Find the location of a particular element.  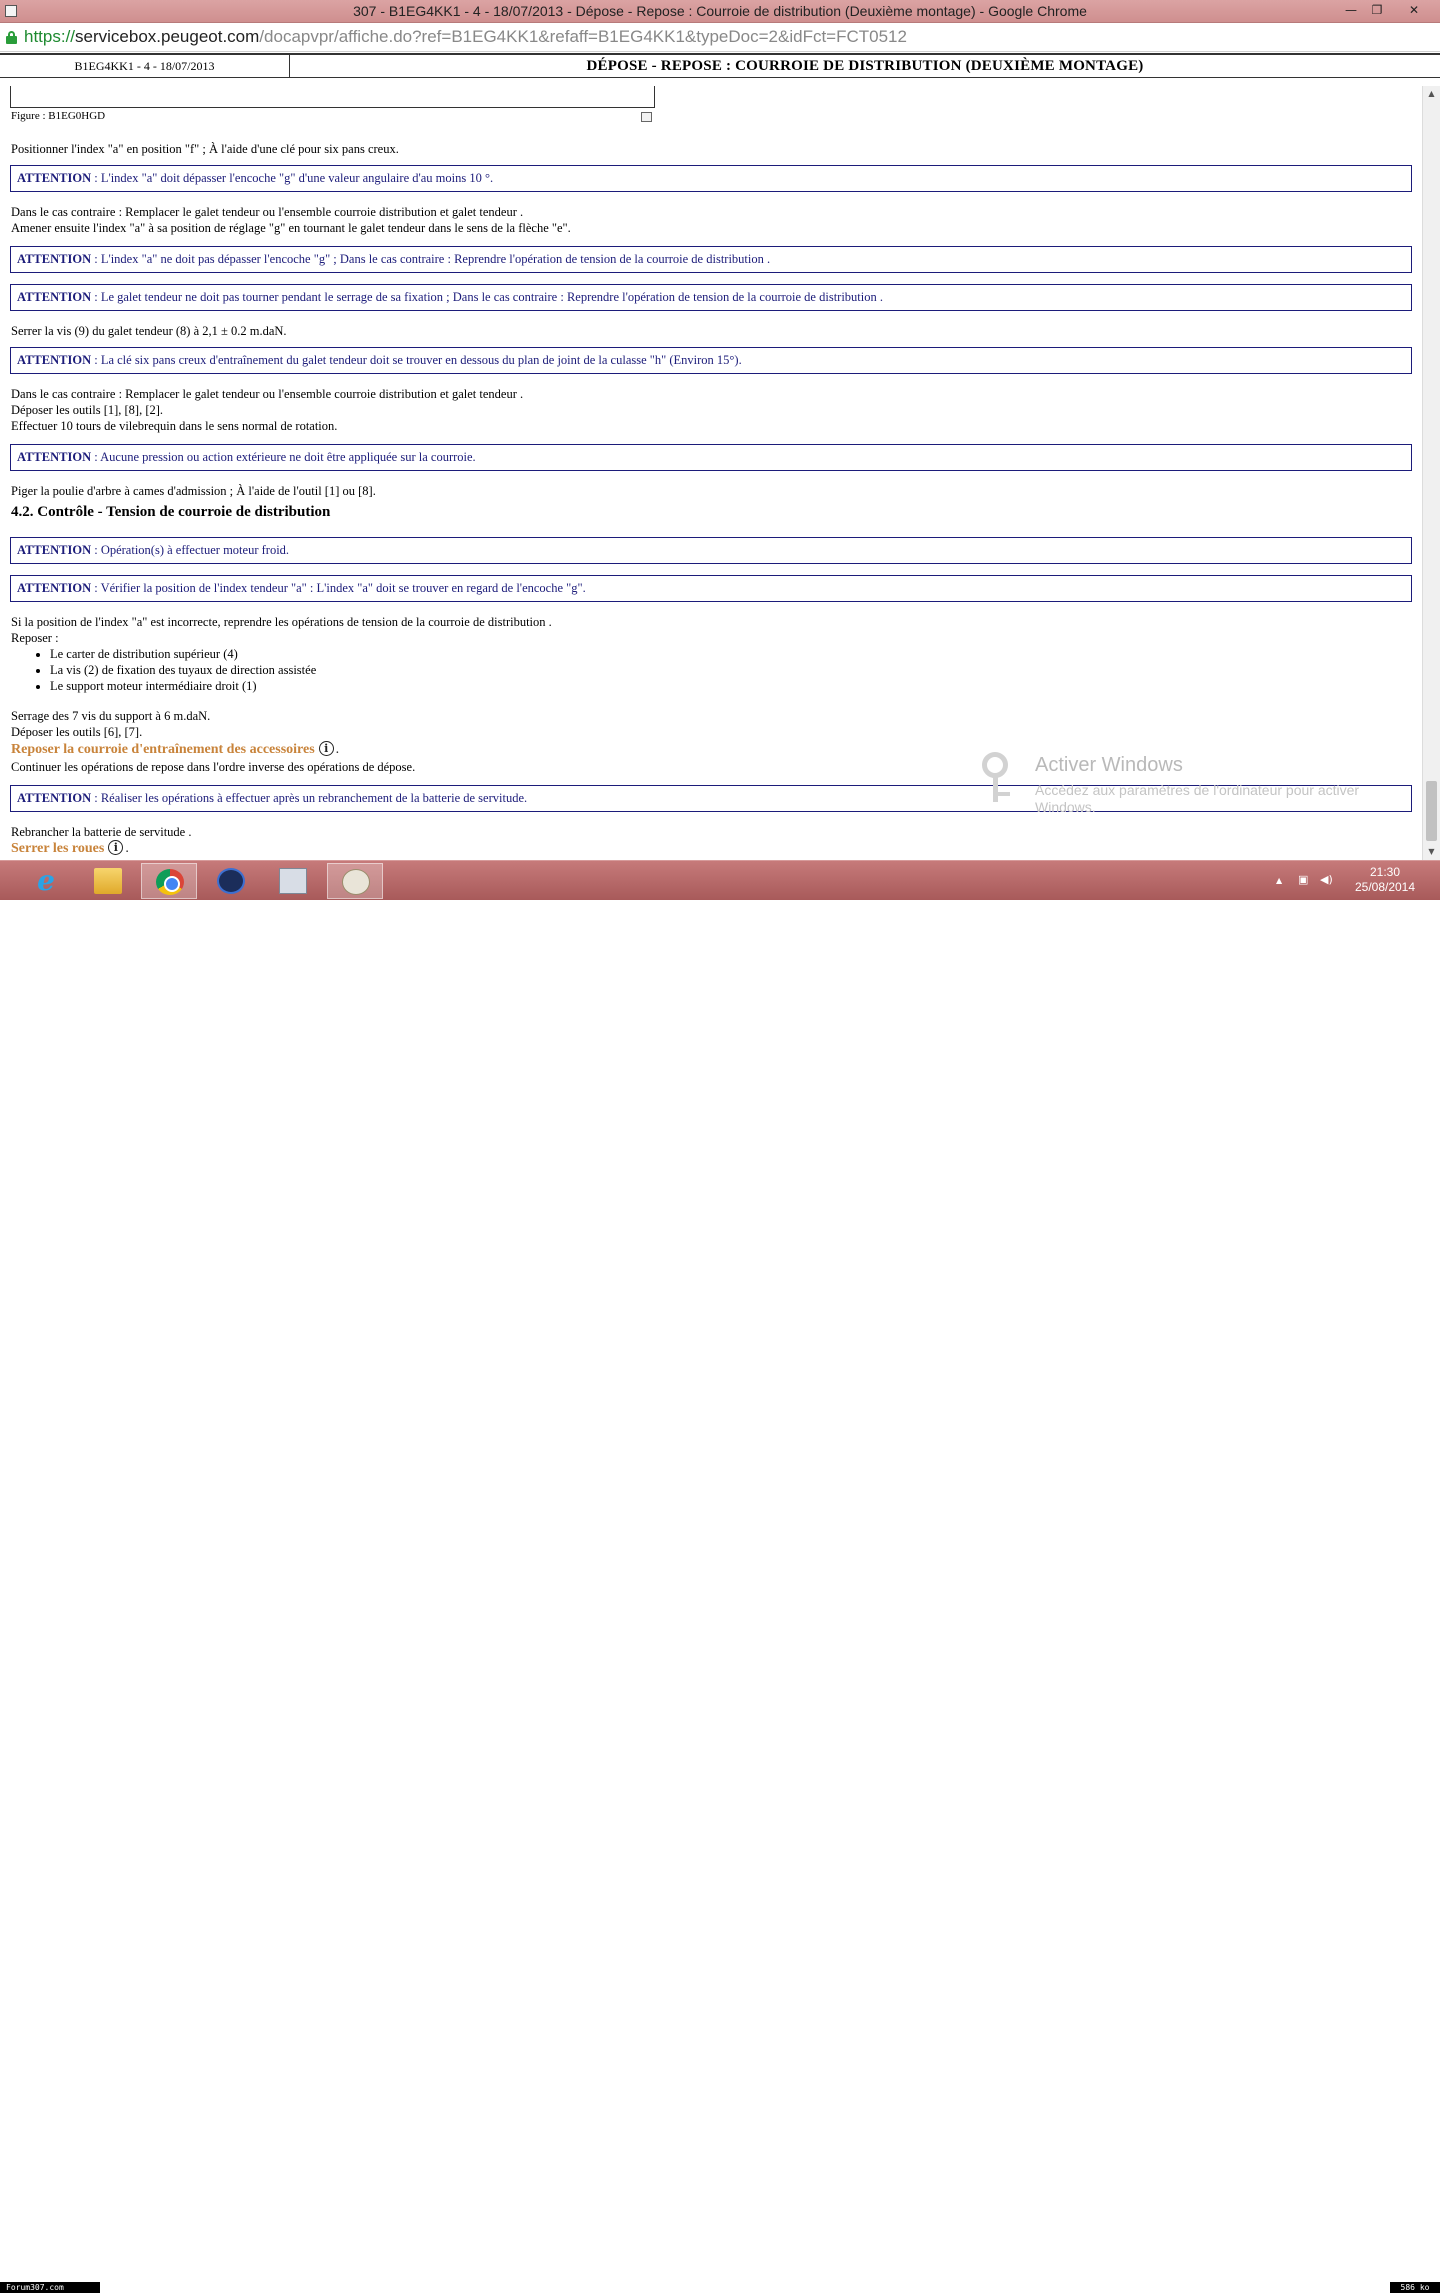

document-reference: B1EG4KK1 - 4 - 18/07/2013 is located at coordinates (145, 66).